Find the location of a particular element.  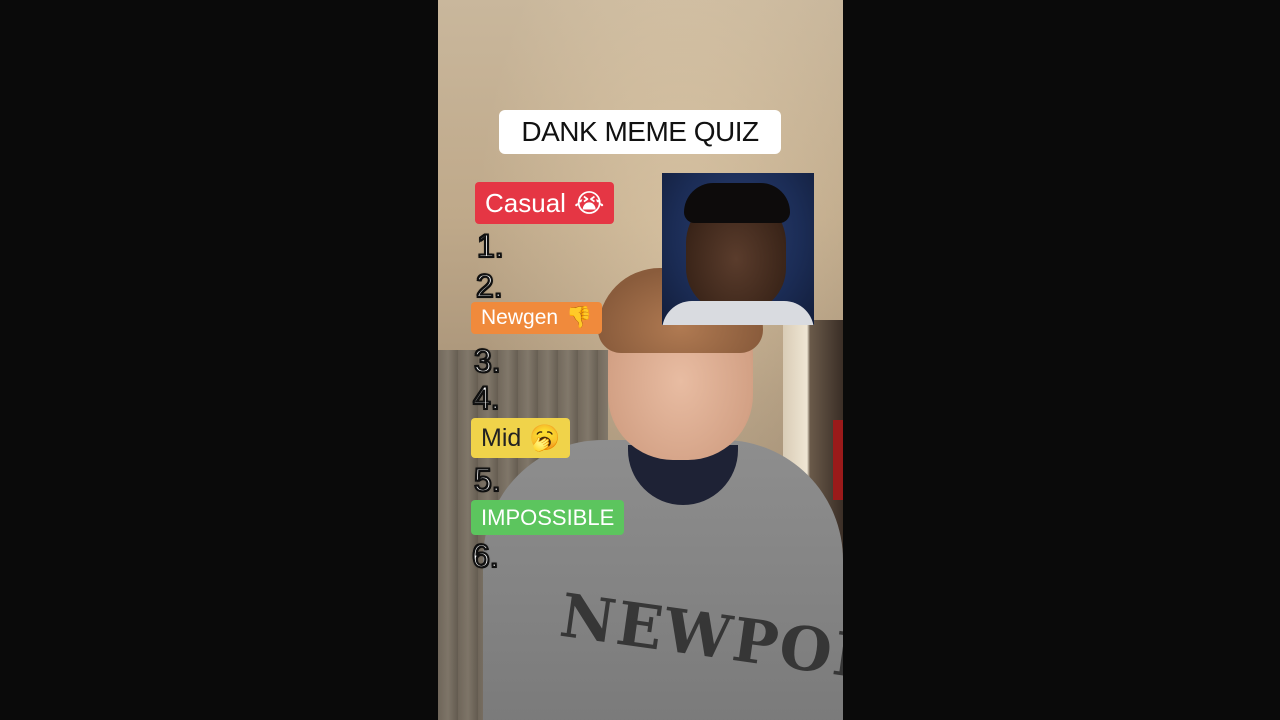

hanging-shirt is located at coordinates (838, 460).